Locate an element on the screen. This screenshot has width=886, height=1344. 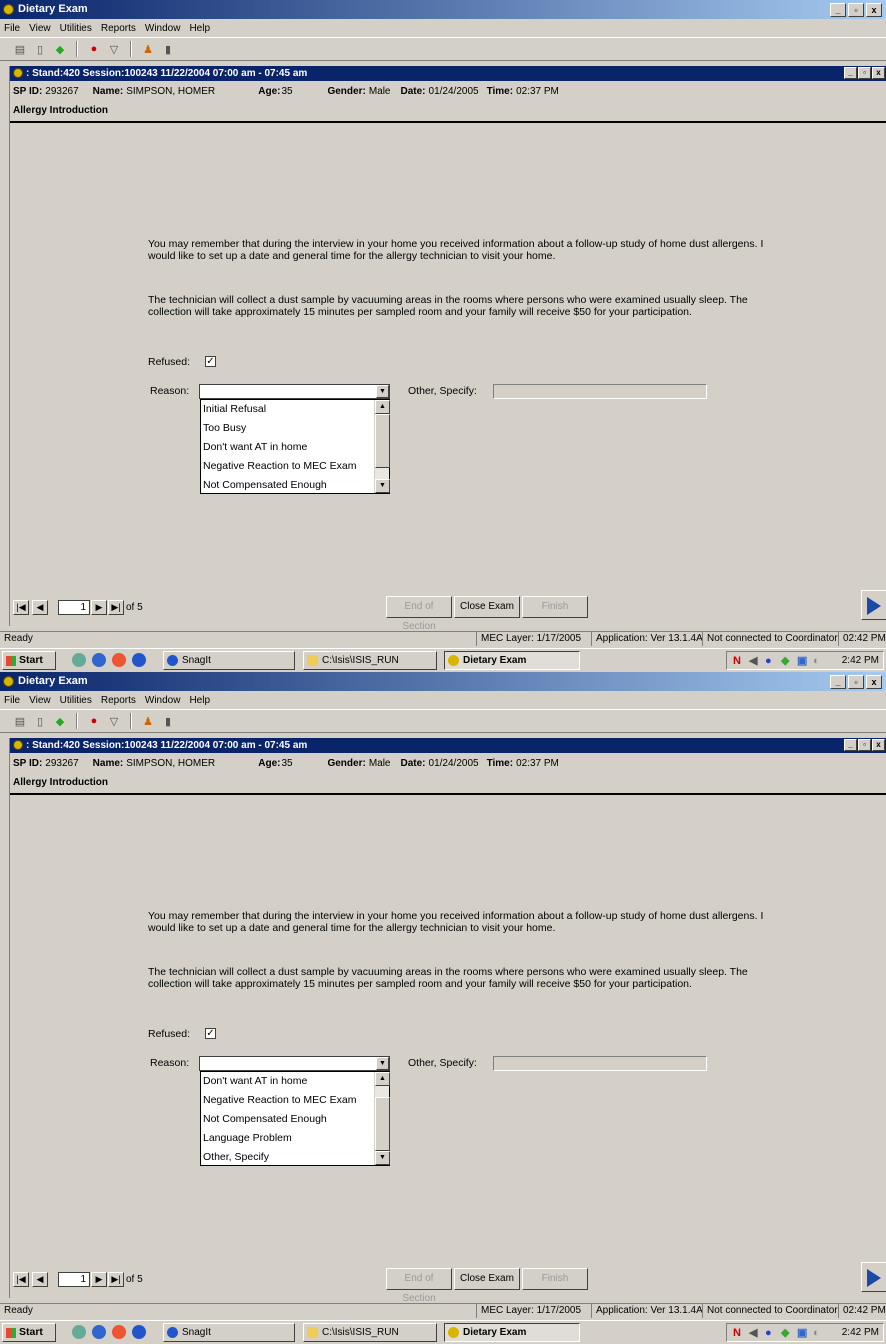
menu-reports: Reports is located at coordinates (118, 28).